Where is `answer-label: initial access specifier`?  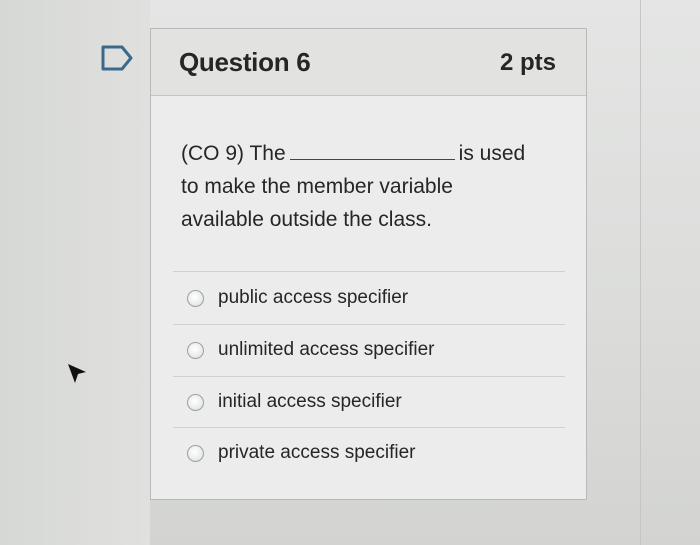 answer-label: initial access specifier is located at coordinates (310, 401).